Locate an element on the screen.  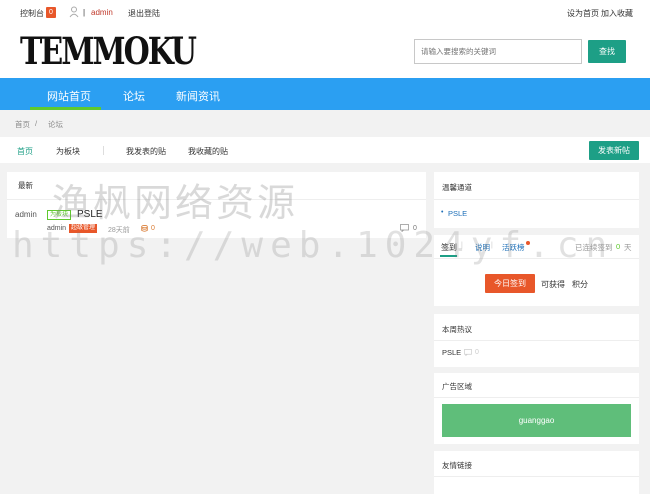
logout-link: 退出登陆 is located at coordinates (144, 13).